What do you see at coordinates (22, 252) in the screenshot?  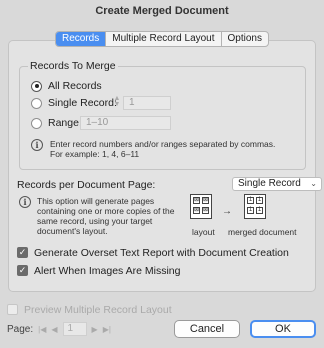 I see `overset-report-checkbox: ✓` at bounding box center [22, 252].